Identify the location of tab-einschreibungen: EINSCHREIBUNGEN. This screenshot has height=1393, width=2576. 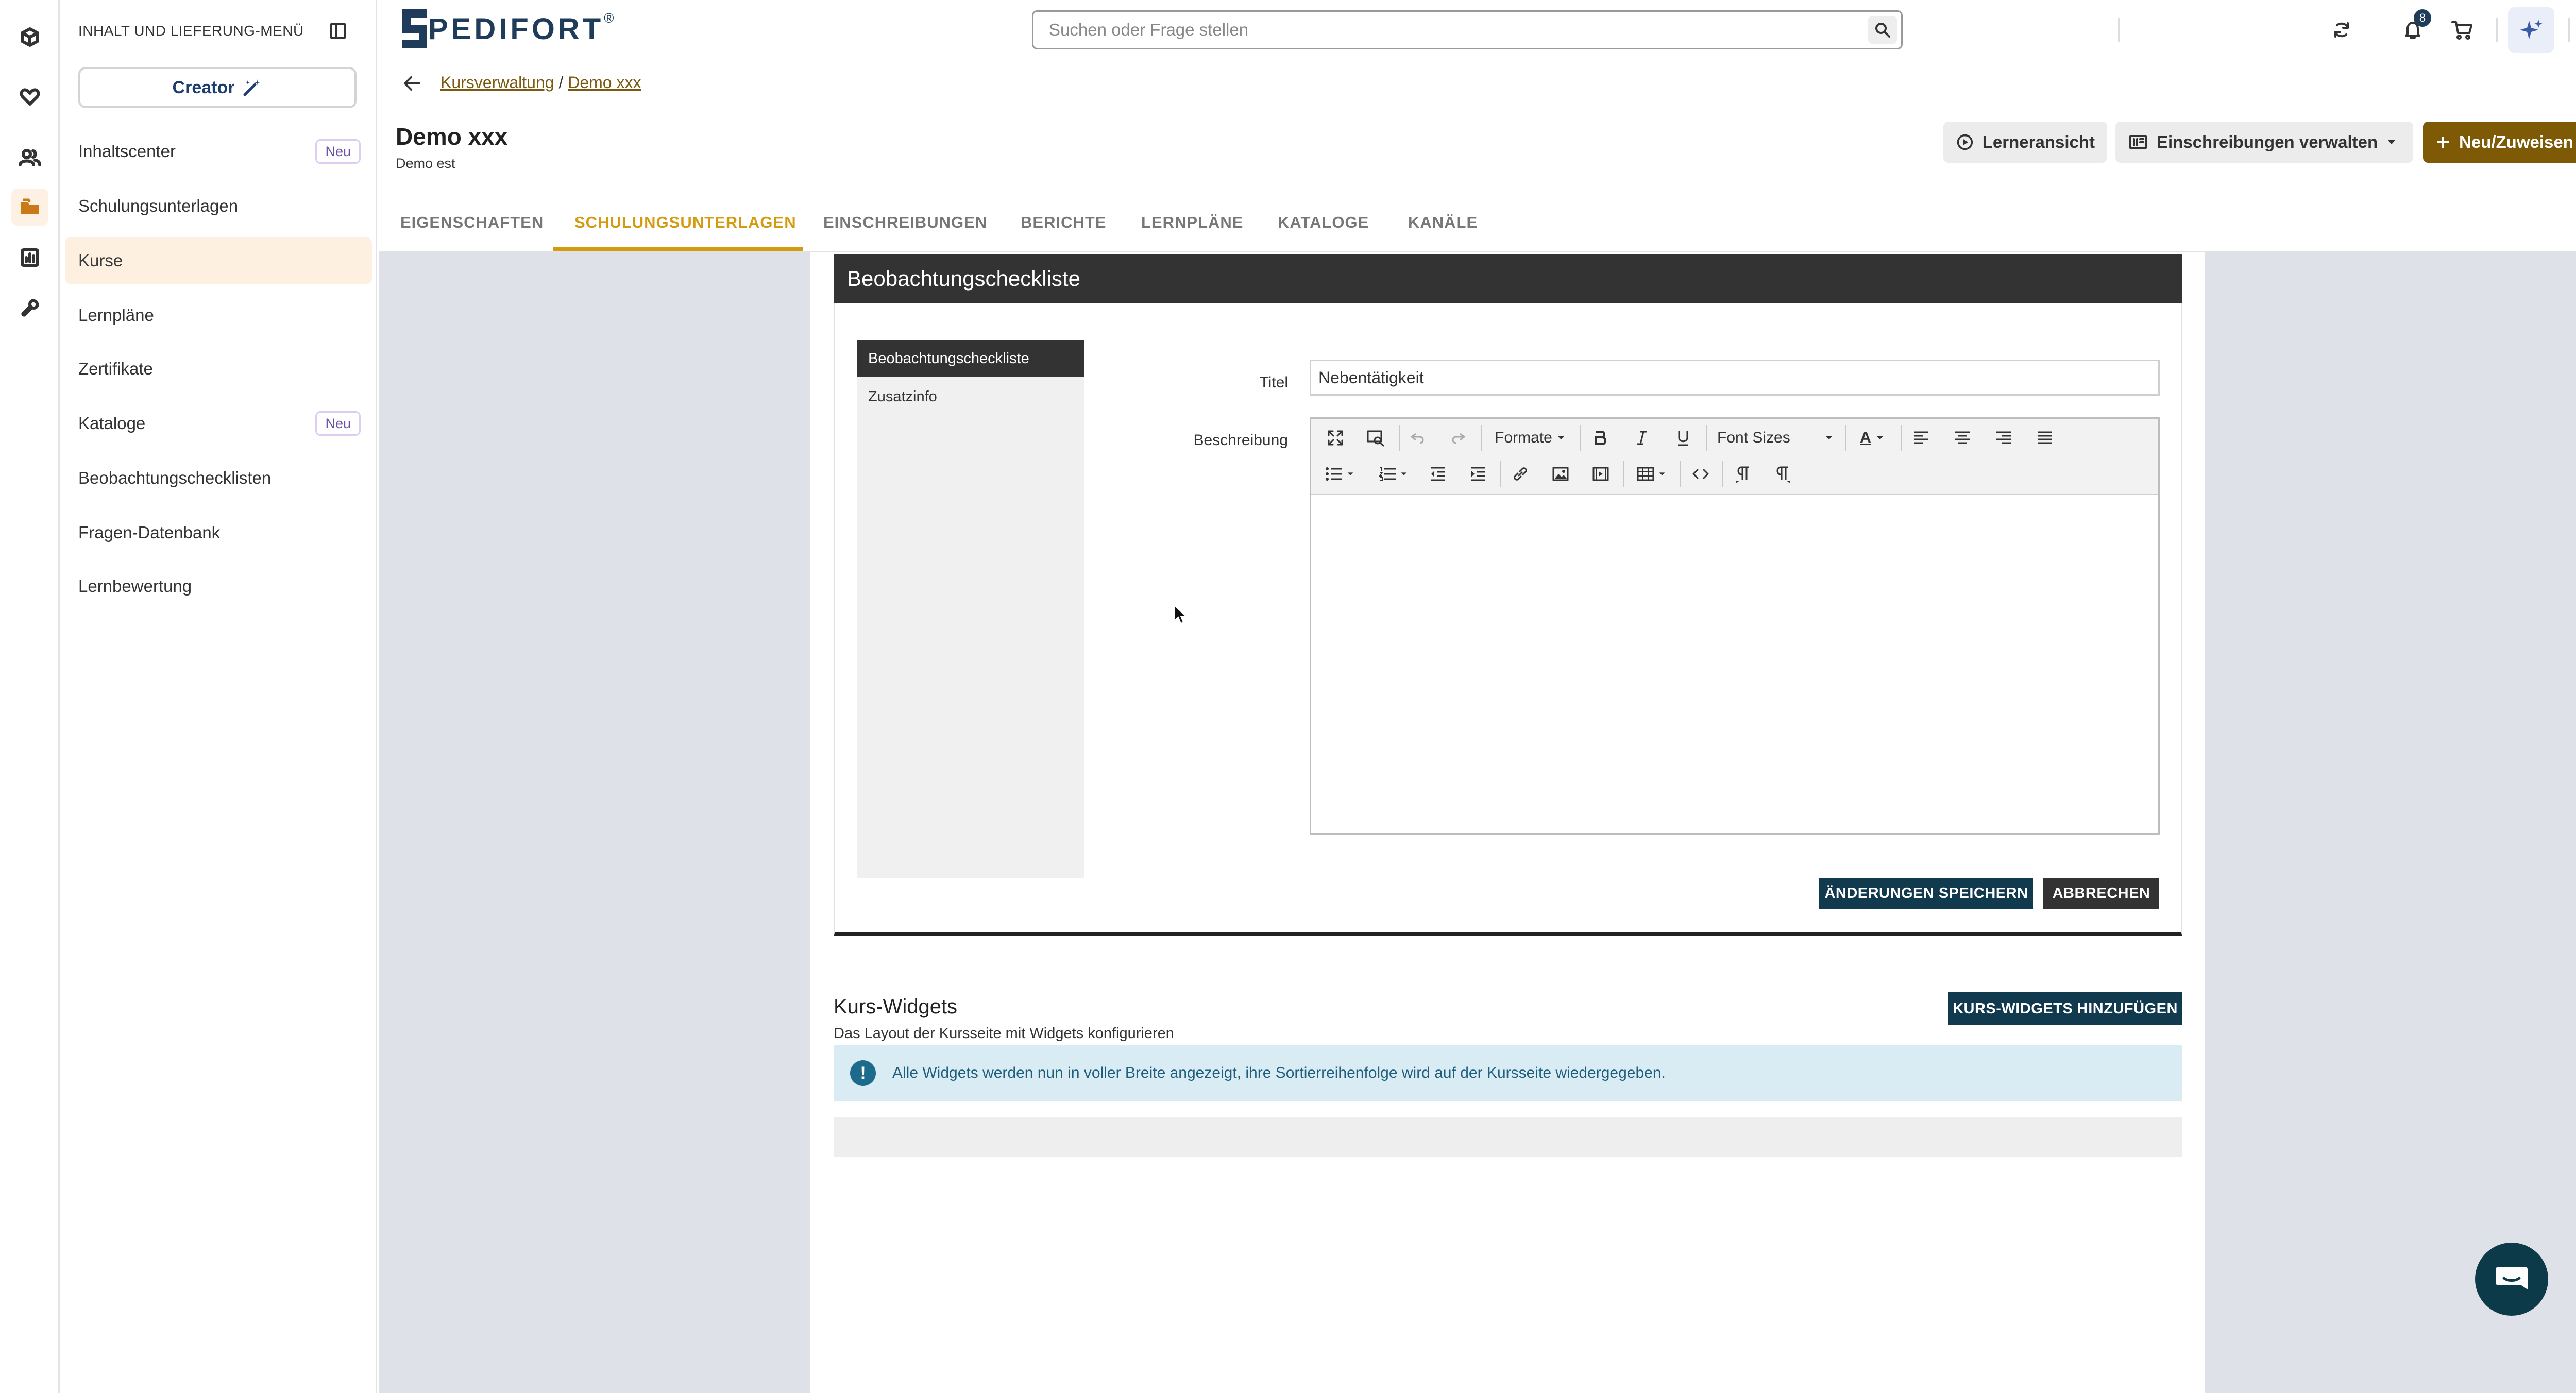
(905, 222).